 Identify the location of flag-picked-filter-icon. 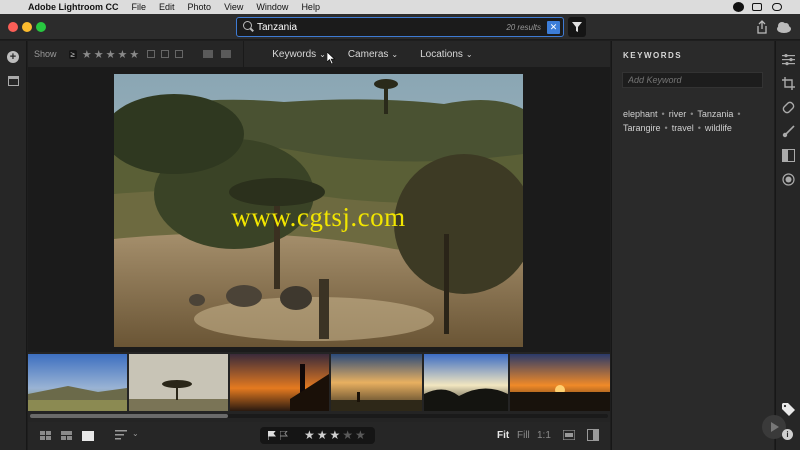
(151, 54).